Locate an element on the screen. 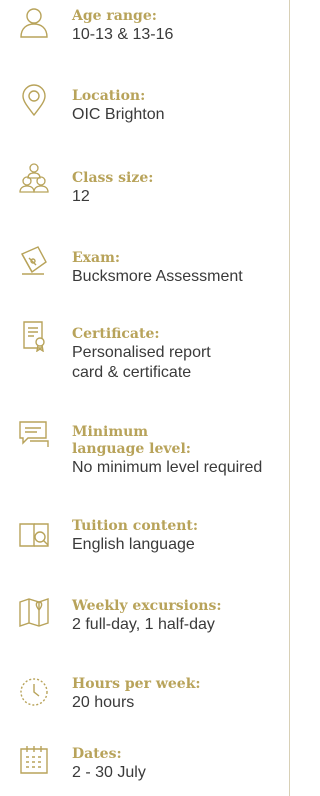  detail-value: 2 - 30 July is located at coordinates (109, 772).